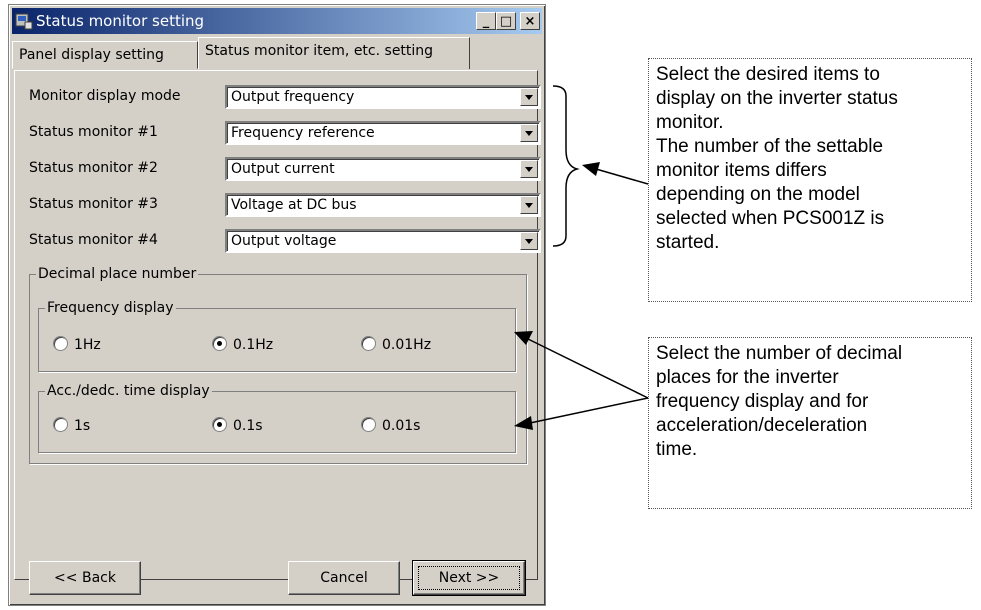 This screenshot has height=610, width=981. Describe the element at coordinates (566, 166) in the screenshot. I see `curly-brace` at that location.